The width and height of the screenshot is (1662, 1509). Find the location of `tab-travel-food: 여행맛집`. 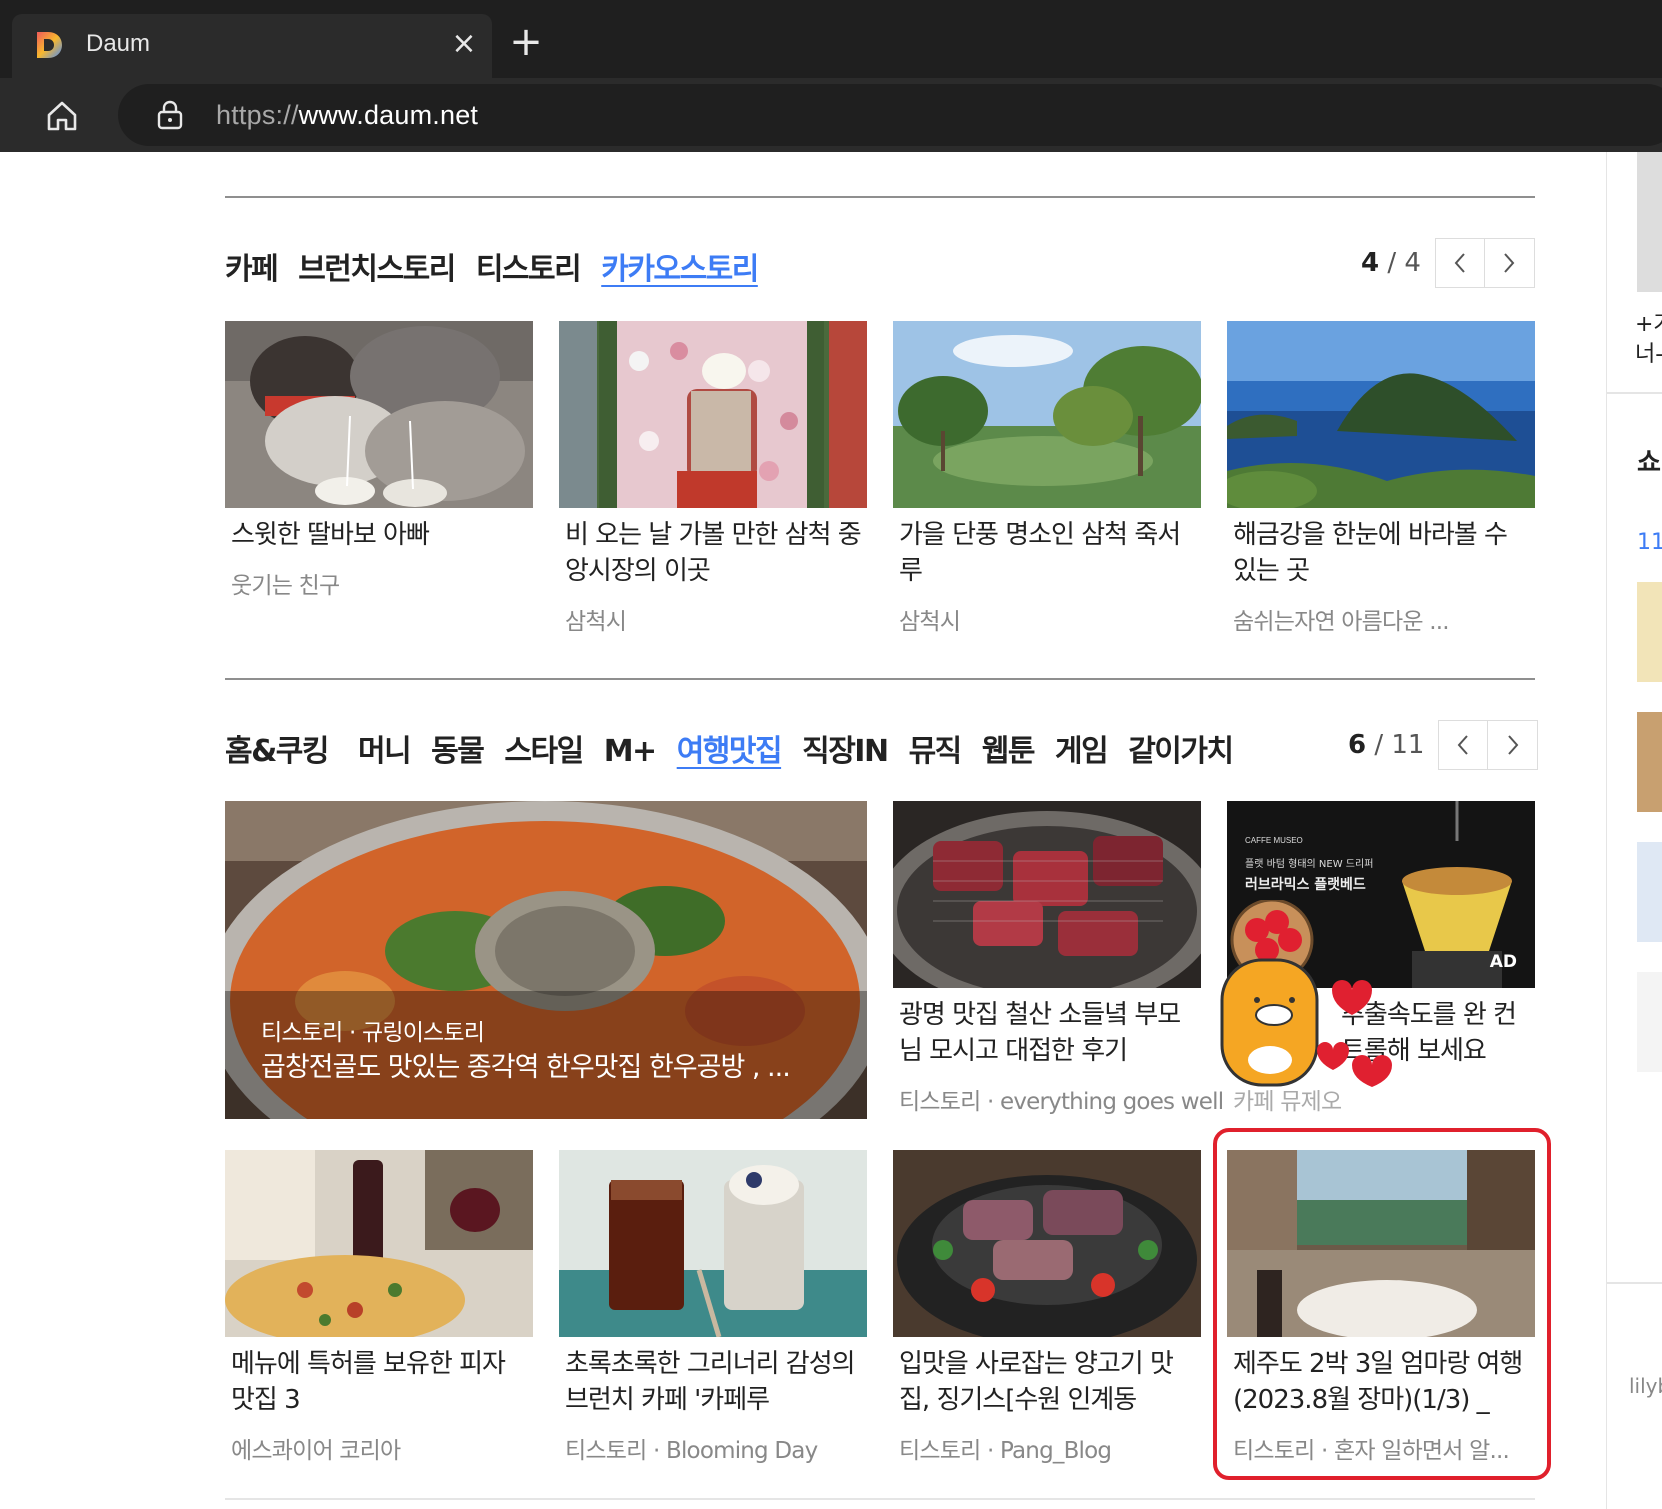

tab-travel-food: 여행맛집 is located at coordinates (730, 748).